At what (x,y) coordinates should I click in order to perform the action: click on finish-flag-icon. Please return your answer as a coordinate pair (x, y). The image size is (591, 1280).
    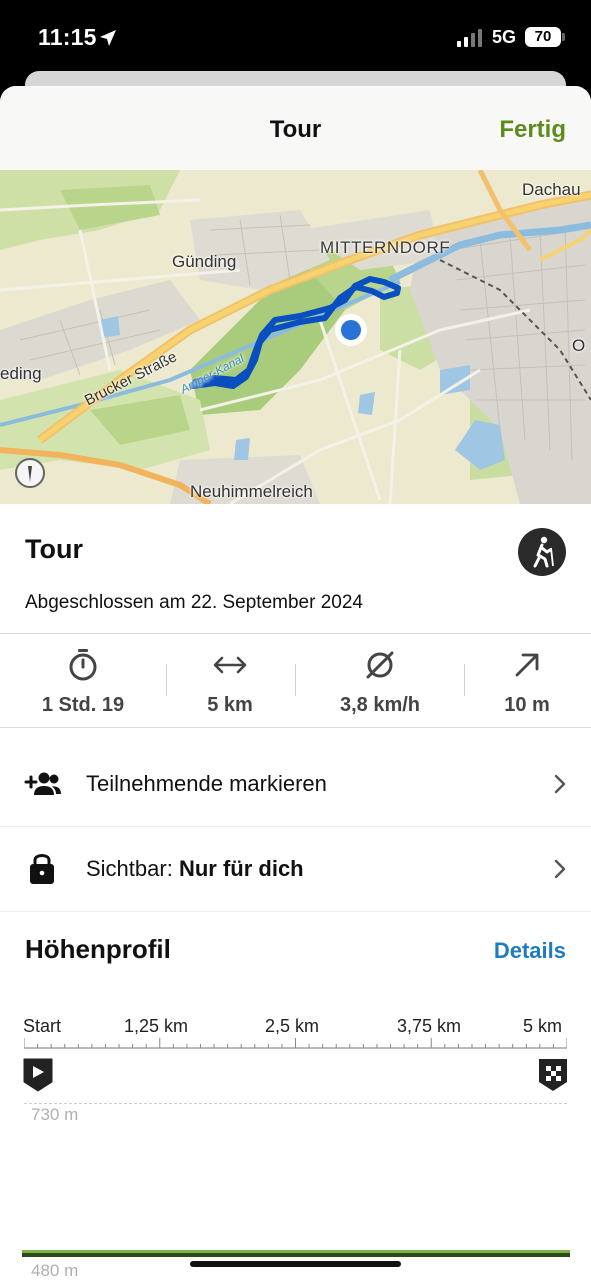
    Looking at the image, I should click on (553, 1075).